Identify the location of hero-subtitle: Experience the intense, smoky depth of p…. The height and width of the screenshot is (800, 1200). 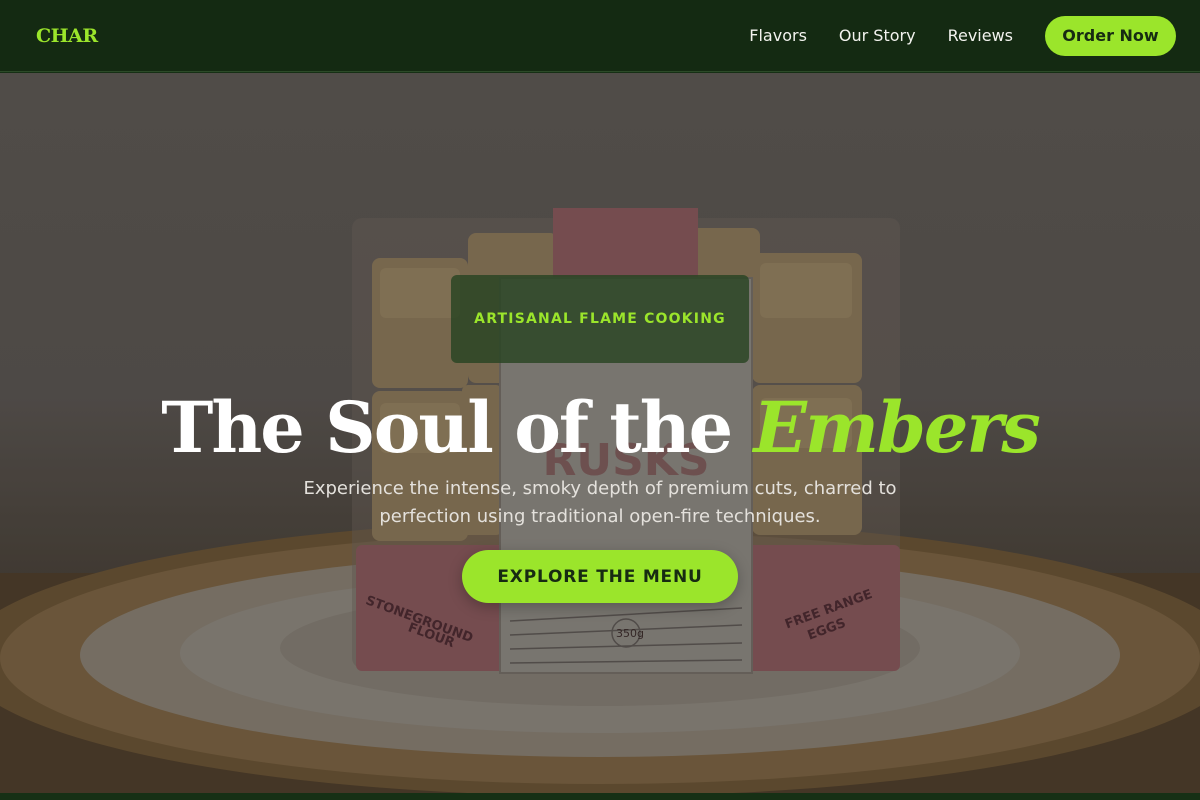
(600, 502).